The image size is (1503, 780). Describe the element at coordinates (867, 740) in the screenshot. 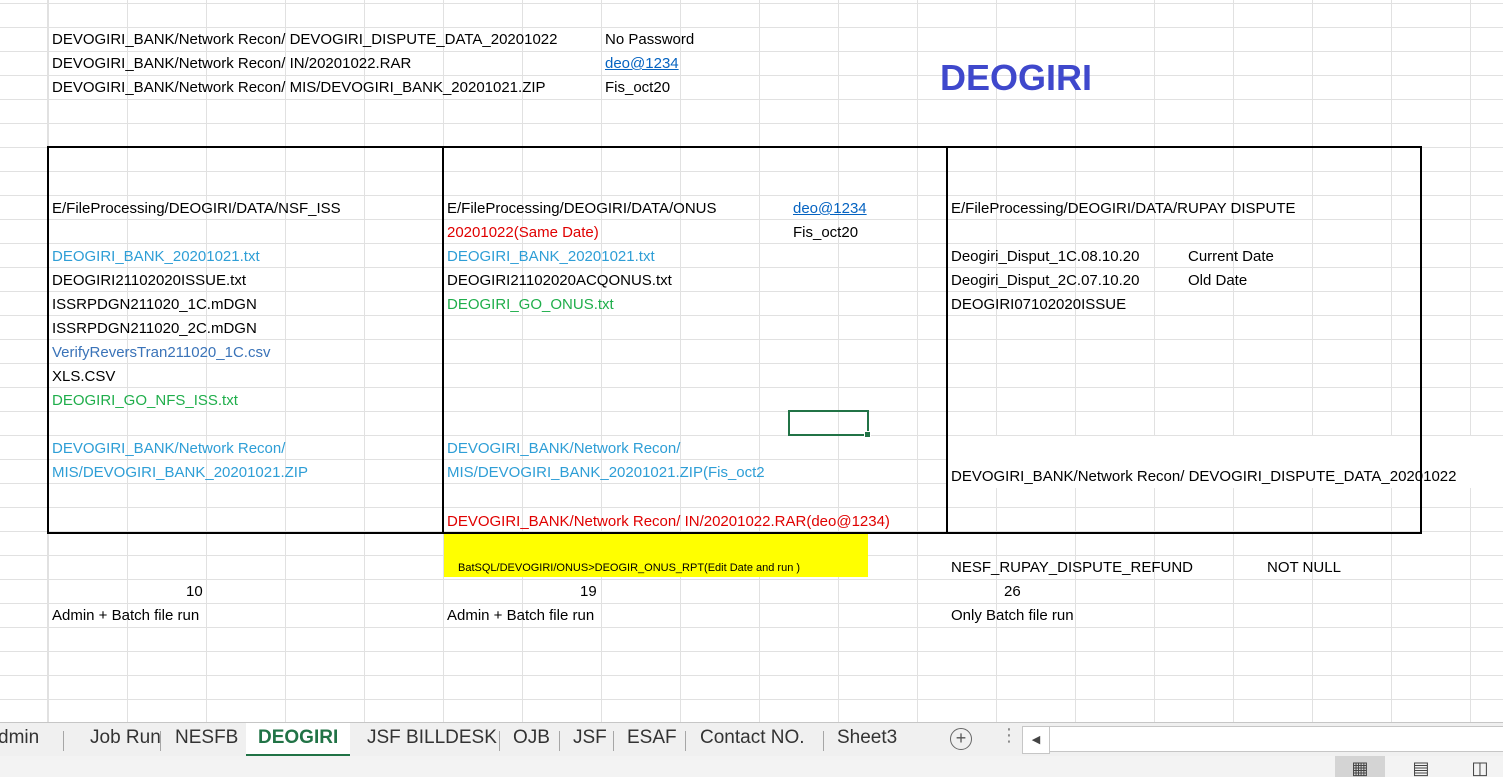

I see `tab-sheet3: Sheet3` at that location.